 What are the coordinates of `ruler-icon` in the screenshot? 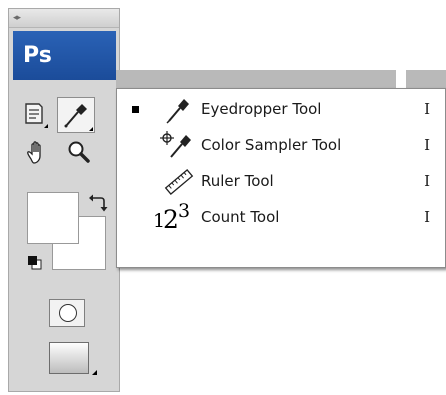 It's located at (179, 182).